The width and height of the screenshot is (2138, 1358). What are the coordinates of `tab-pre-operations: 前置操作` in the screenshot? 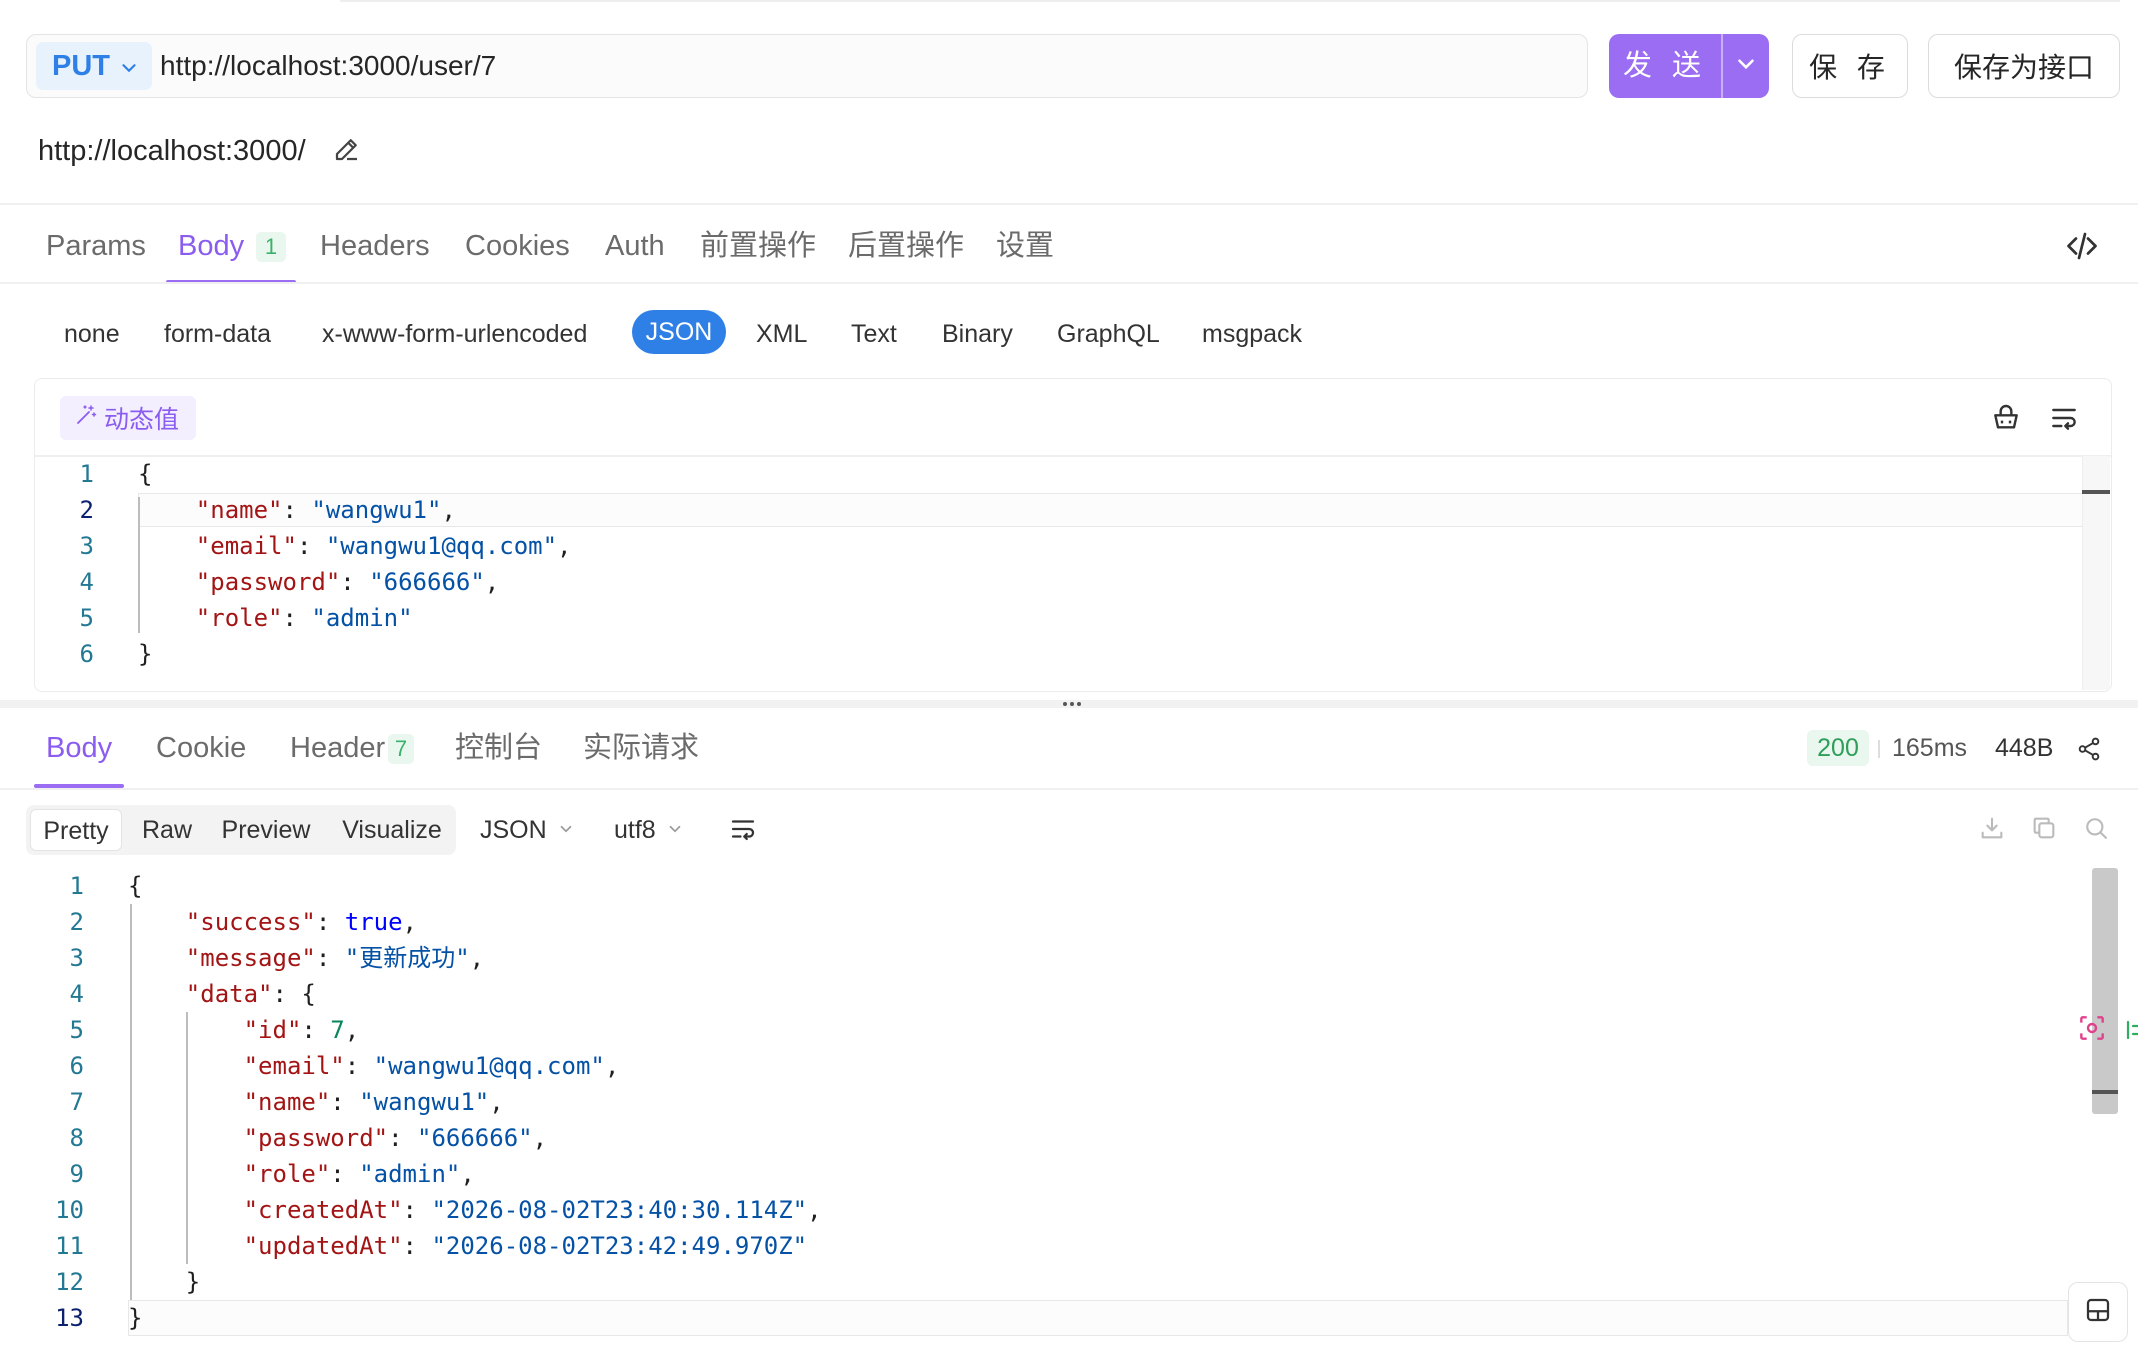 It's located at (758, 246).